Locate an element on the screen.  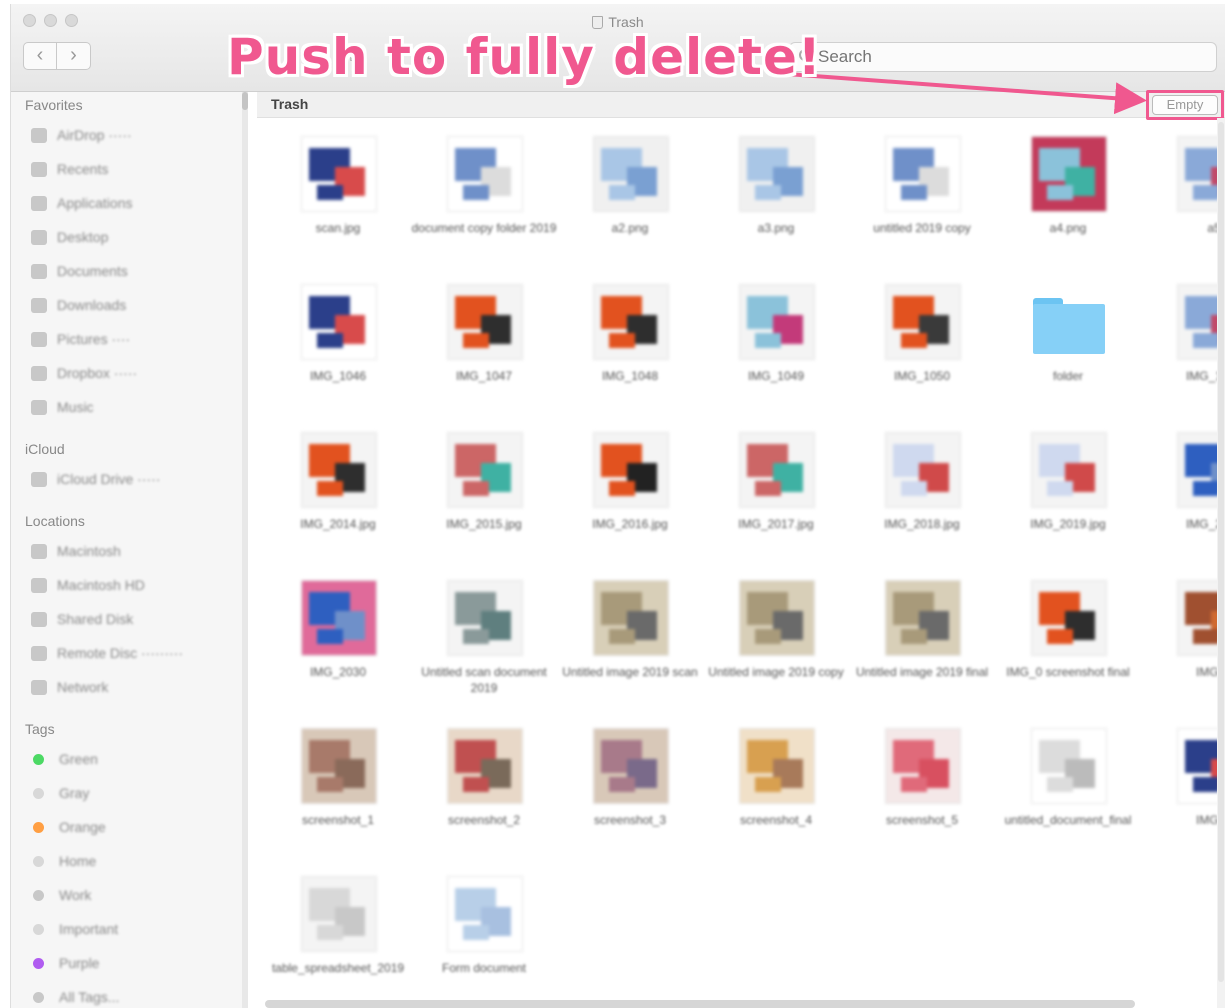
horizontal-scrollbar is located at coordinates (700, 1004).